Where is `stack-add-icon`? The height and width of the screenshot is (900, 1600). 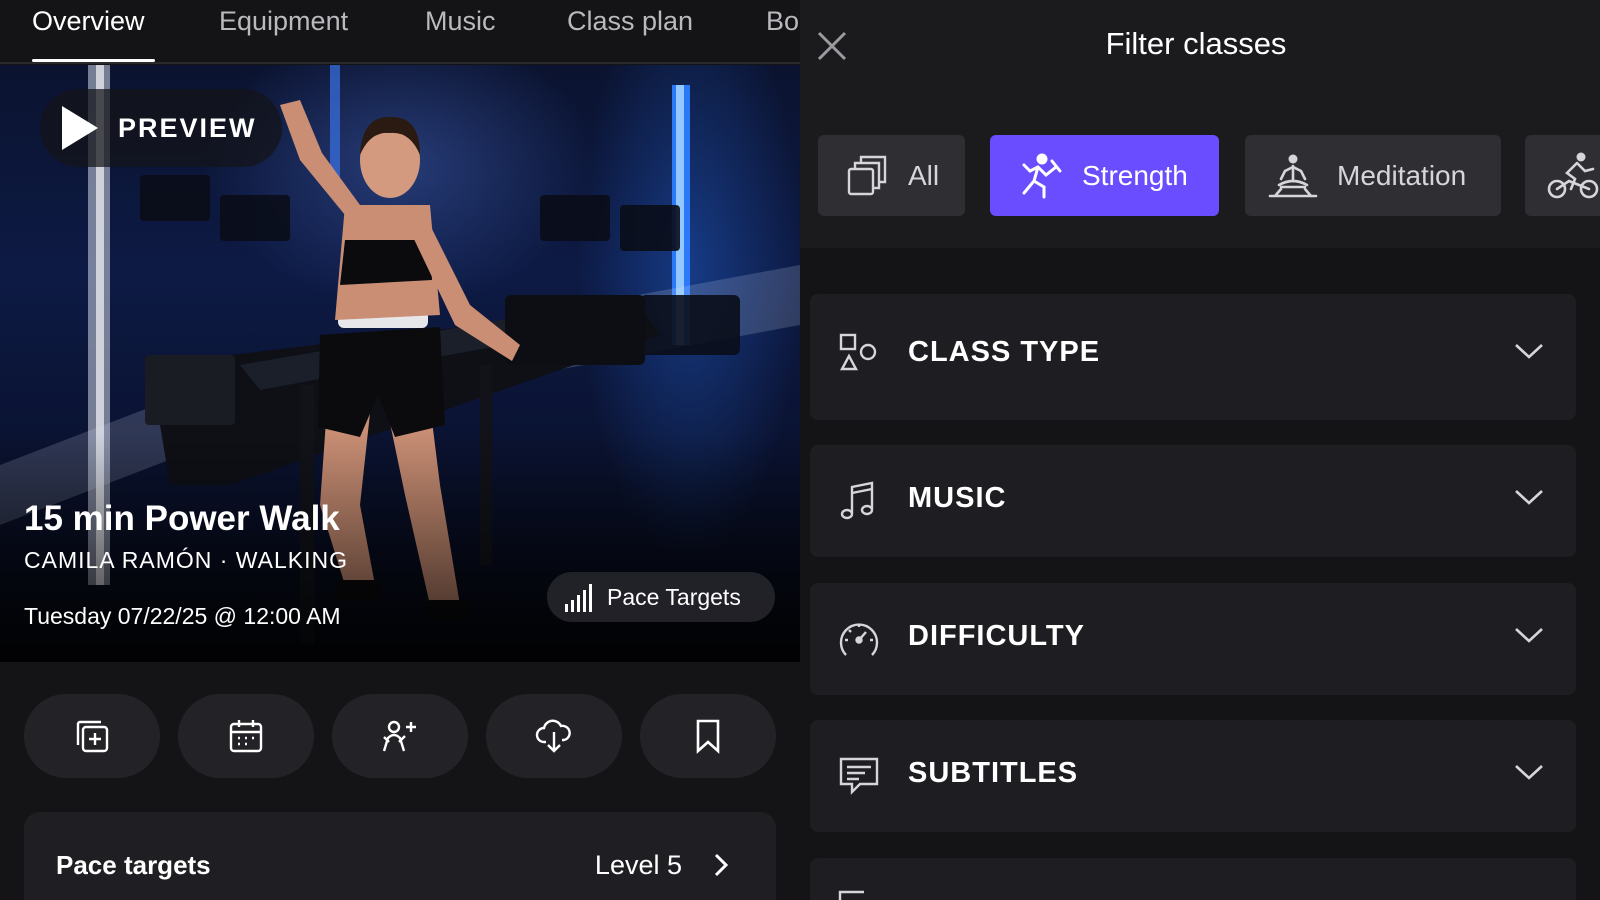 stack-add-icon is located at coordinates (92, 736).